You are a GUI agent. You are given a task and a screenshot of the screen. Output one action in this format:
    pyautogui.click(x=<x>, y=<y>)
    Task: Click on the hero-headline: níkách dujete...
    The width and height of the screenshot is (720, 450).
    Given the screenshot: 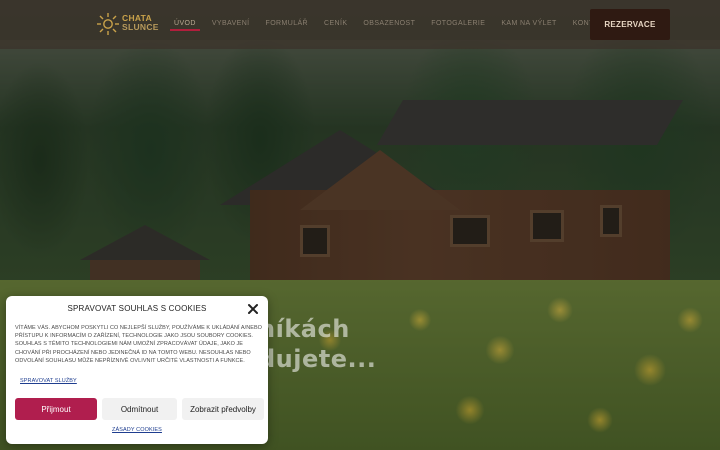 What is the action you would take?
    pyautogui.click(x=317, y=344)
    